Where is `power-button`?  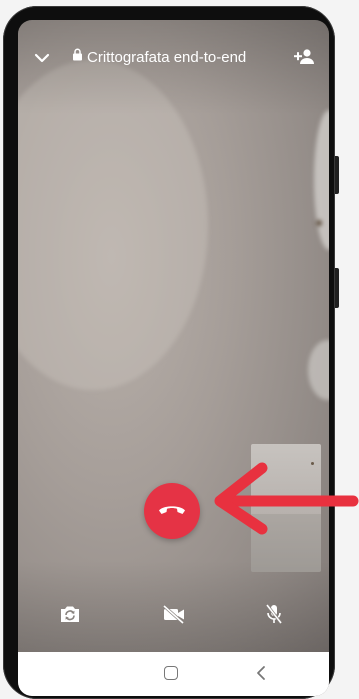
power-button is located at coordinates (337, 288).